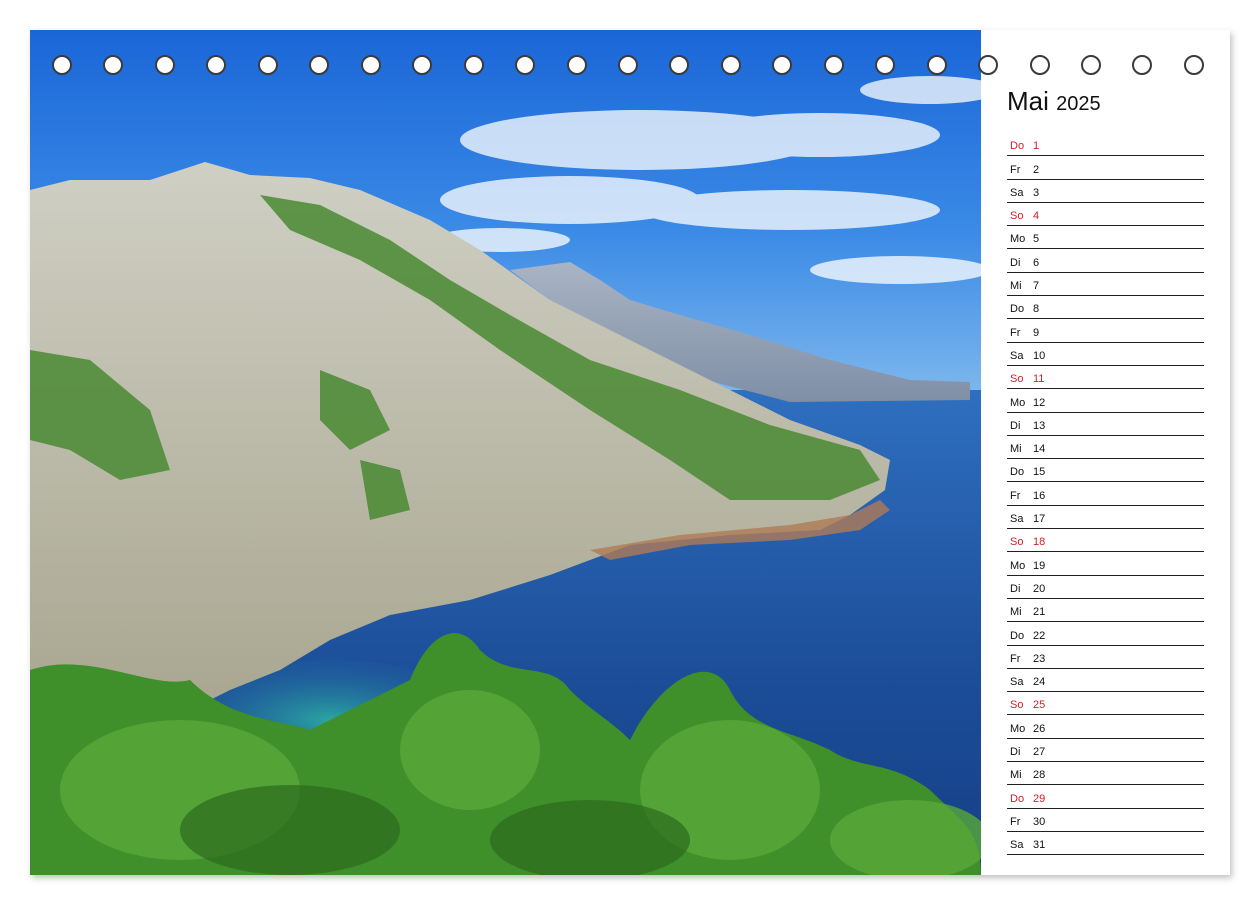 Image resolution: width=1260 pixels, height=905 pixels. I want to click on day-number: 21, so click(1039, 612).